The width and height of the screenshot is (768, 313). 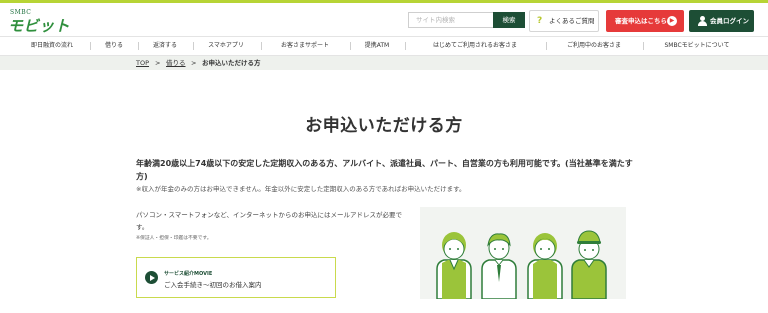 I want to click on play-icon, so click(x=151, y=277).